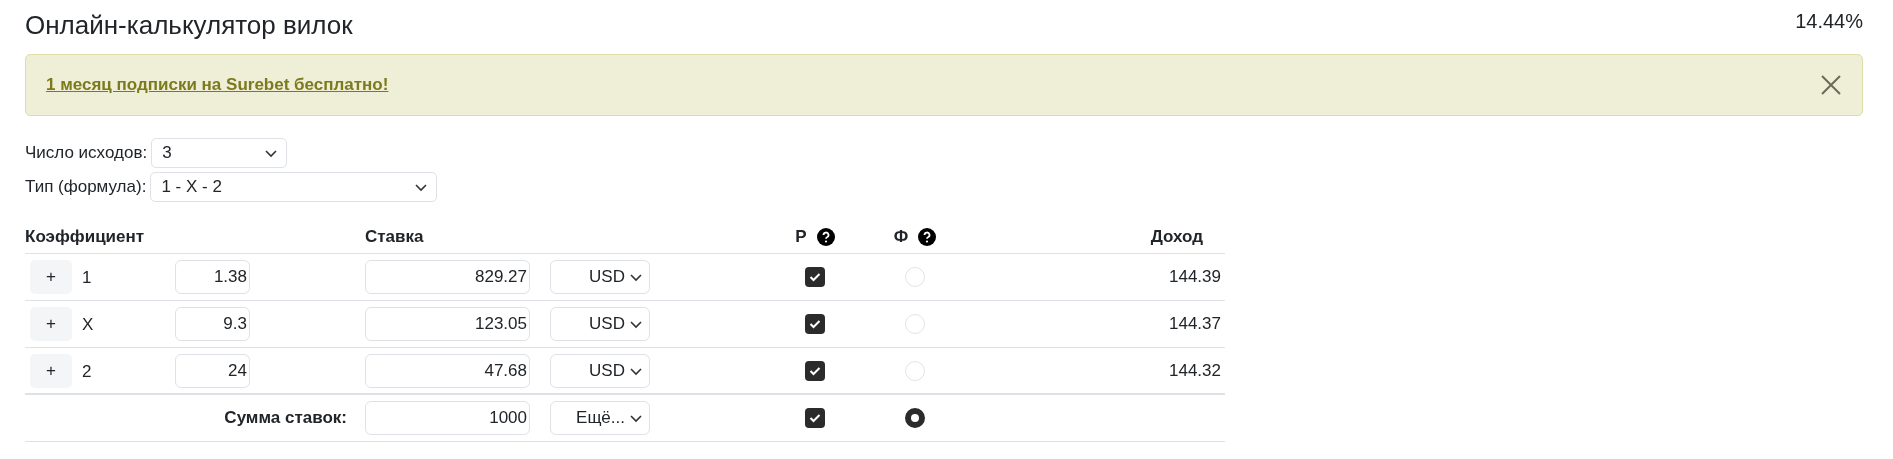 The width and height of the screenshot is (1893, 459). I want to click on select-field: 1 - X - 2, so click(294, 187).